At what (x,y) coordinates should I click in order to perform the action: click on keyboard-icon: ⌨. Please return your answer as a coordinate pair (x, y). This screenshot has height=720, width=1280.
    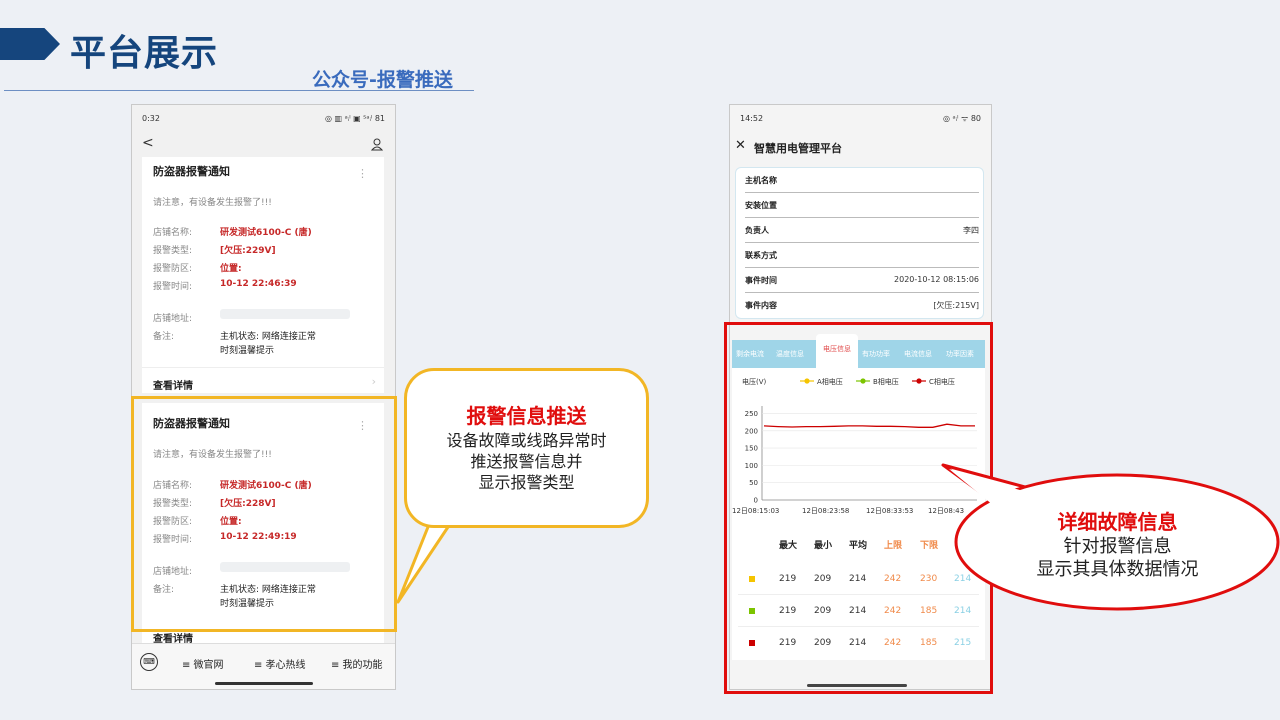
    Looking at the image, I should click on (149, 662).